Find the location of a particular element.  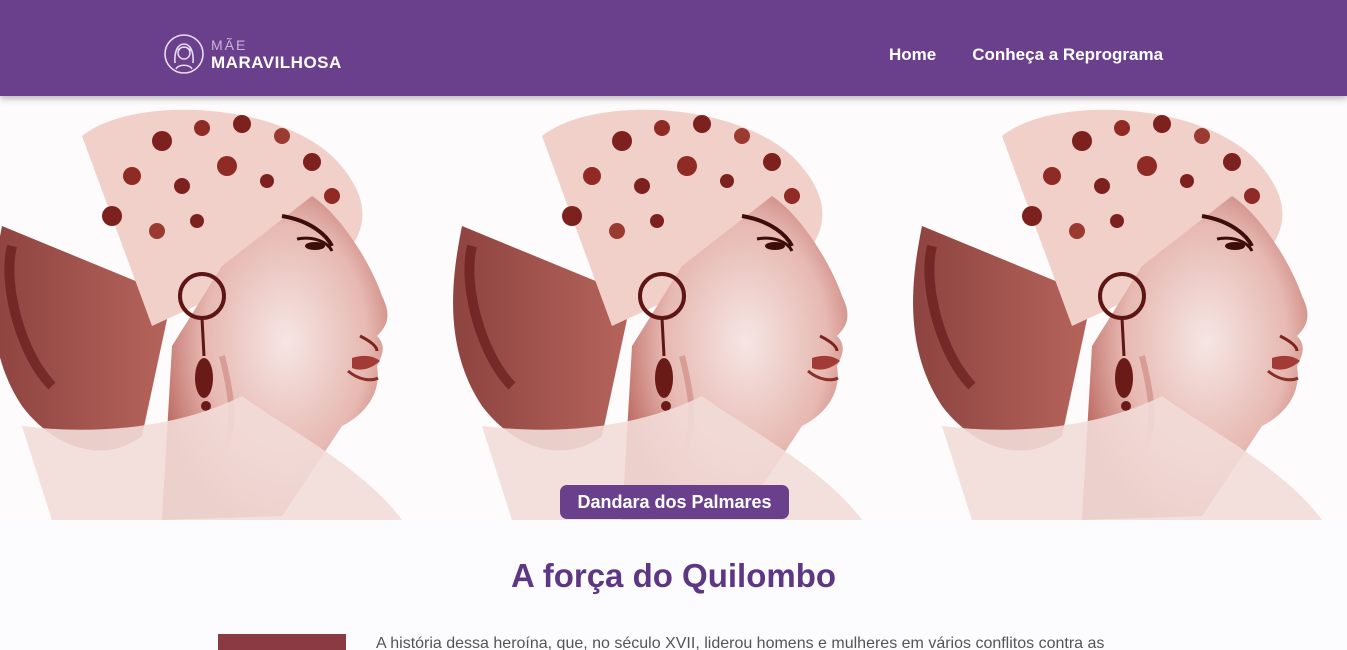

hero-name-badge: Dandara dos Palmares is located at coordinates (674, 502).